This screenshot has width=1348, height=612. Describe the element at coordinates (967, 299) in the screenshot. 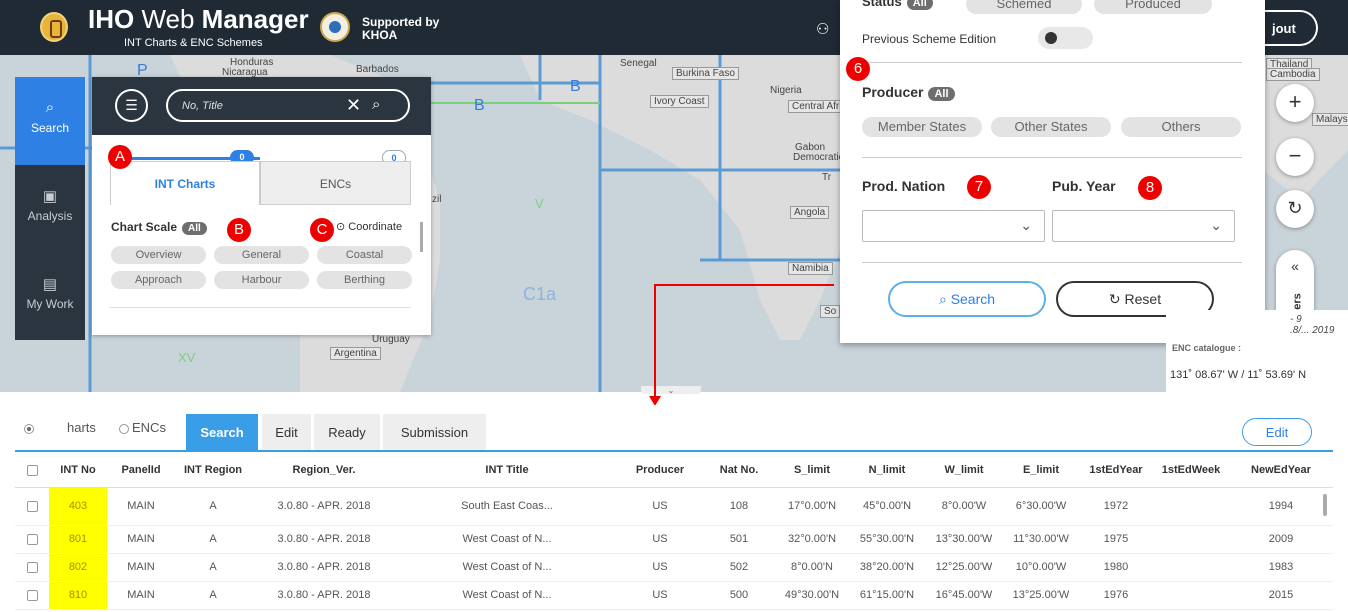

I see `search-button: ⌕ Search` at that location.